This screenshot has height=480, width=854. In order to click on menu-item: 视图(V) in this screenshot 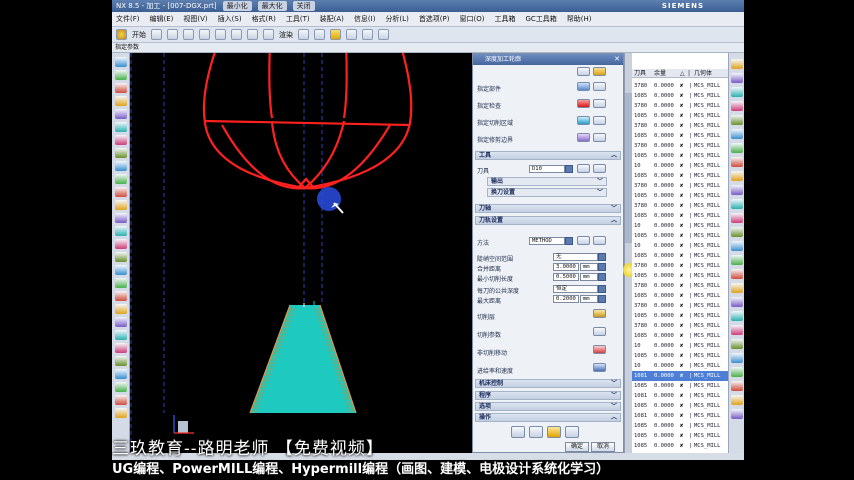, I will do `click(195, 19)`.